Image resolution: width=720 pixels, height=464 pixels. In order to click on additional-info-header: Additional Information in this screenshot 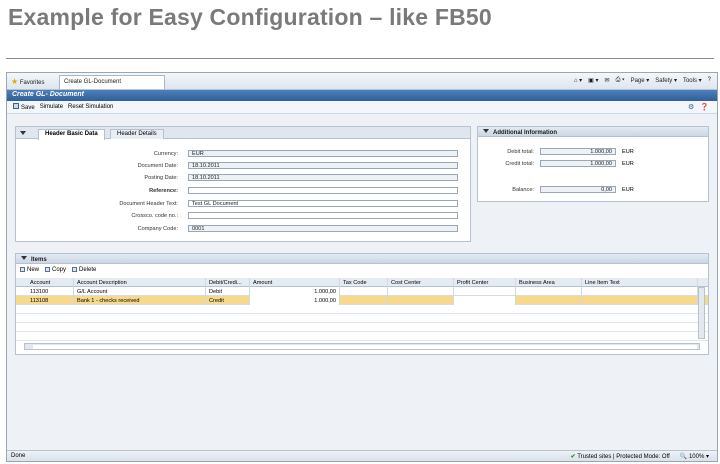, I will do `click(593, 132)`.